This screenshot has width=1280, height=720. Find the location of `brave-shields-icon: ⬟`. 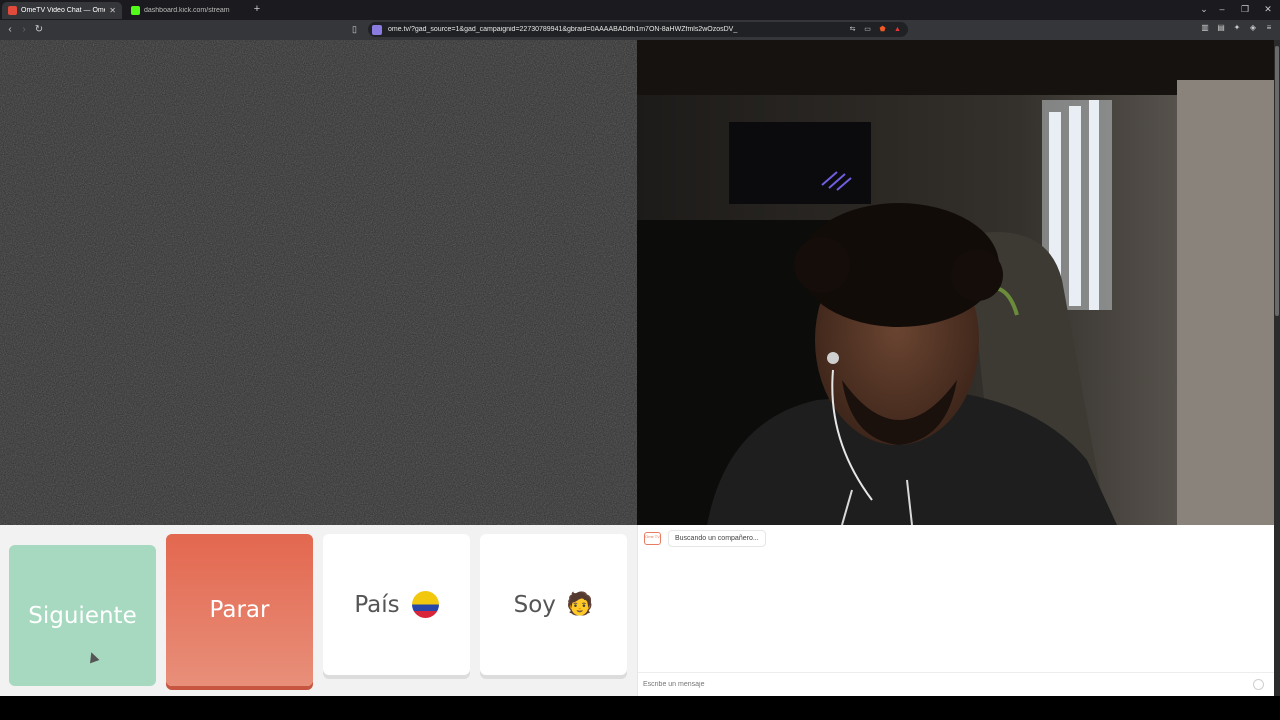

brave-shields-icon: ⬟ is located at coordinates (882, 29).